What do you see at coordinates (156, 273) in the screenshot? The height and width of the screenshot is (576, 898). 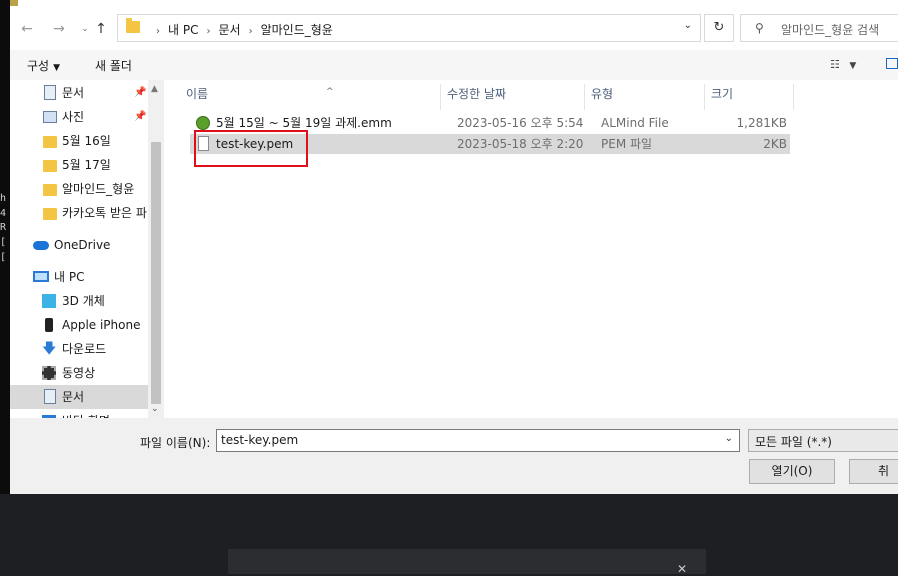 I see `sidebar-scrollbar-thumb` at bounding box center [156, 273].